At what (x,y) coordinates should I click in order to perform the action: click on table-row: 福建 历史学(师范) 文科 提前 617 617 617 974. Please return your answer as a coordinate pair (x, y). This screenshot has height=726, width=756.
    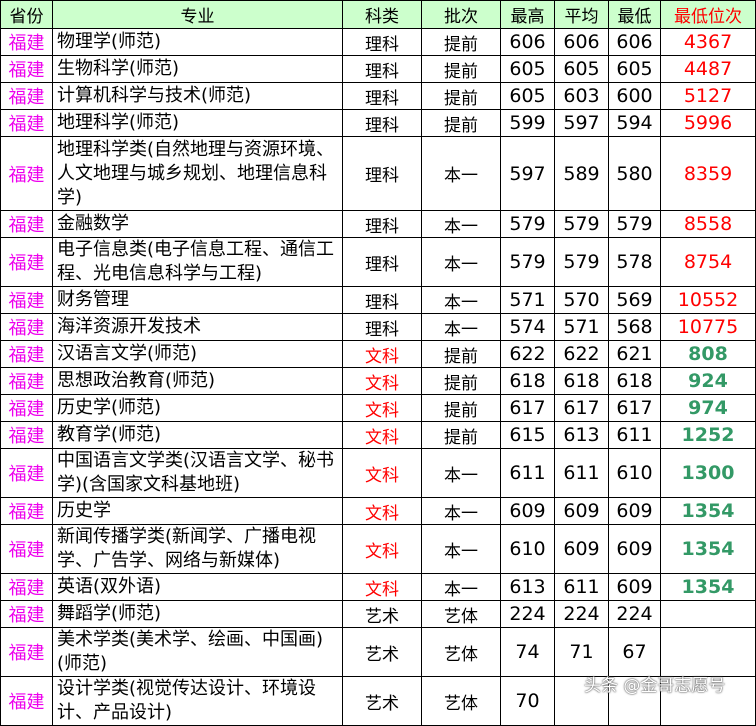
    Looking at the image, I should click on (378, 408).